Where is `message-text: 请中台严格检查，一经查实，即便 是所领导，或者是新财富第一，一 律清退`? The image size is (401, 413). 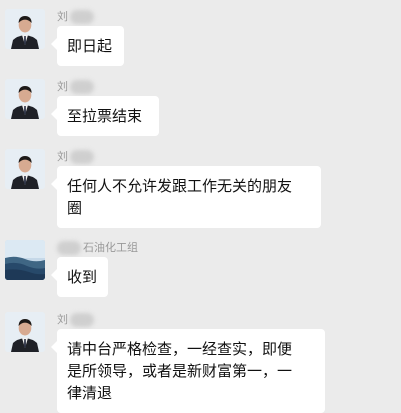
message-text: 请中台严格检查，一经查实，即便 是所领导，或者是新财富第一，一 律清退 is located at coordinates (180, 371).